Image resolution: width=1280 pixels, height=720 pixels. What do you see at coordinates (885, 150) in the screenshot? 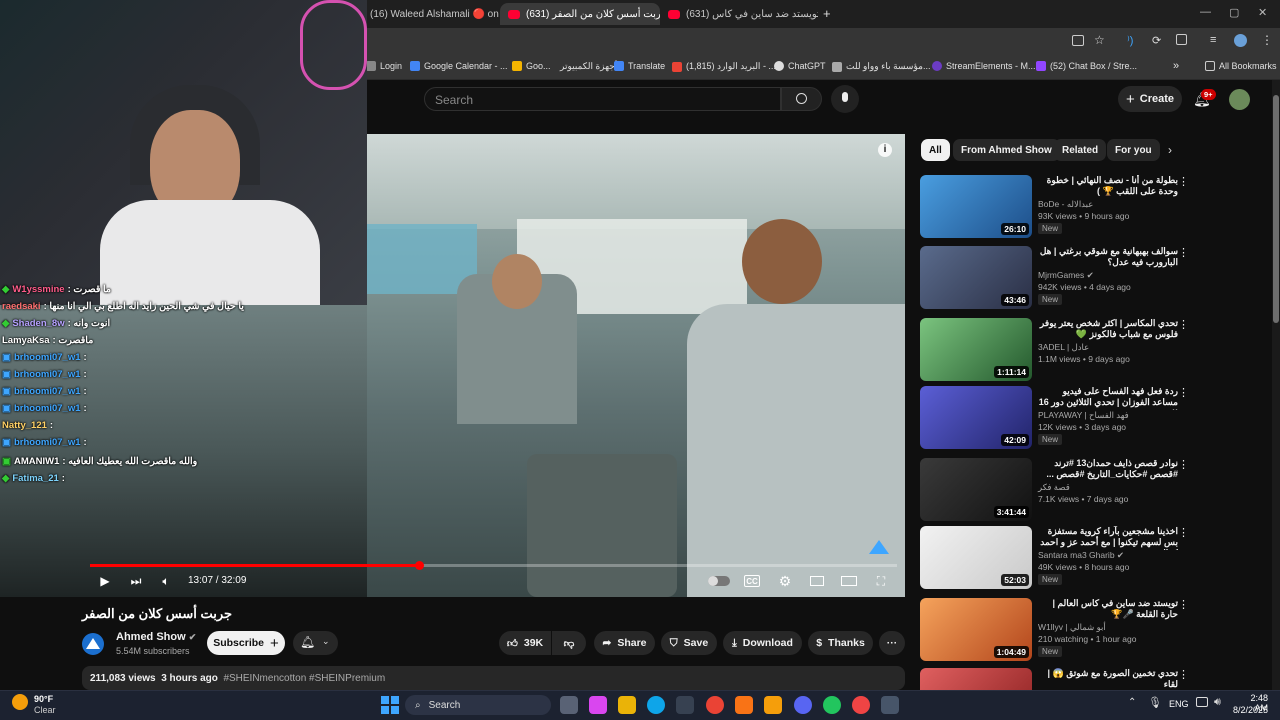
I see `info-icon: i` at bounding box center [885, 150].